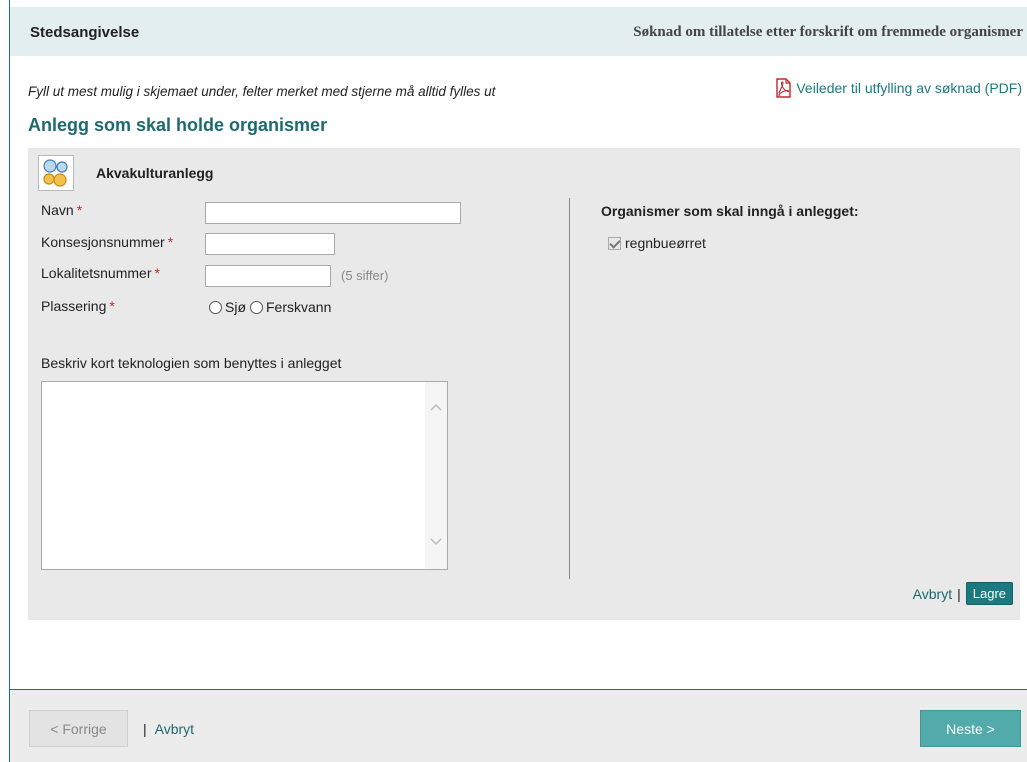 Image resolution: width=1027 pixels, height=762 pixels. Describe the element at coordinates (235, 307) in the screenshot. I see `radio-sjo-label: Sjø` at that location.